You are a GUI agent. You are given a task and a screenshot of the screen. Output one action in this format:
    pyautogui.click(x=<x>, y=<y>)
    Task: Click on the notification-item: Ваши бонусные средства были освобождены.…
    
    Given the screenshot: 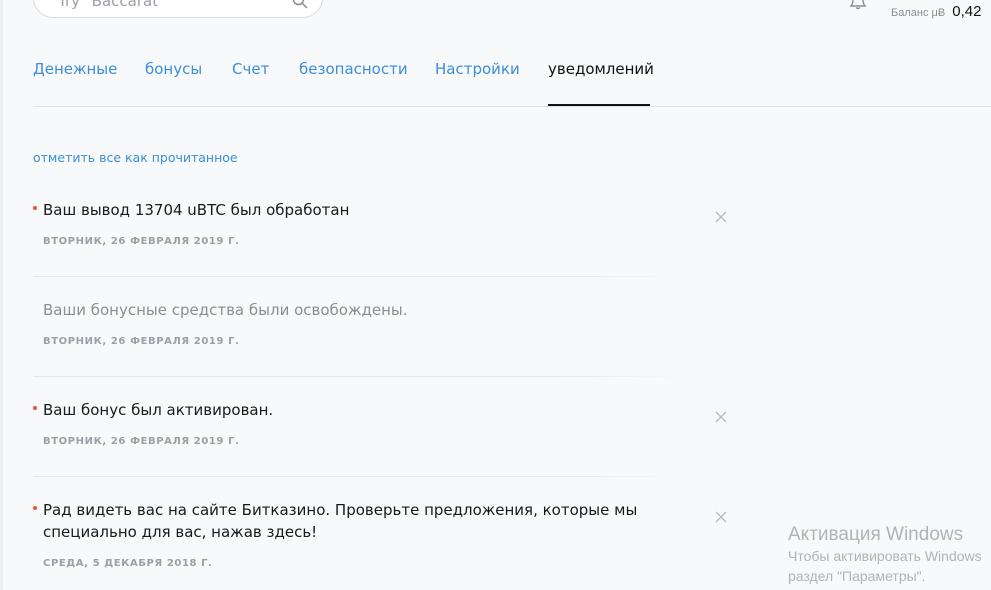 What is the action you would take?
    pyautogui.click(x=383, y=338)
    